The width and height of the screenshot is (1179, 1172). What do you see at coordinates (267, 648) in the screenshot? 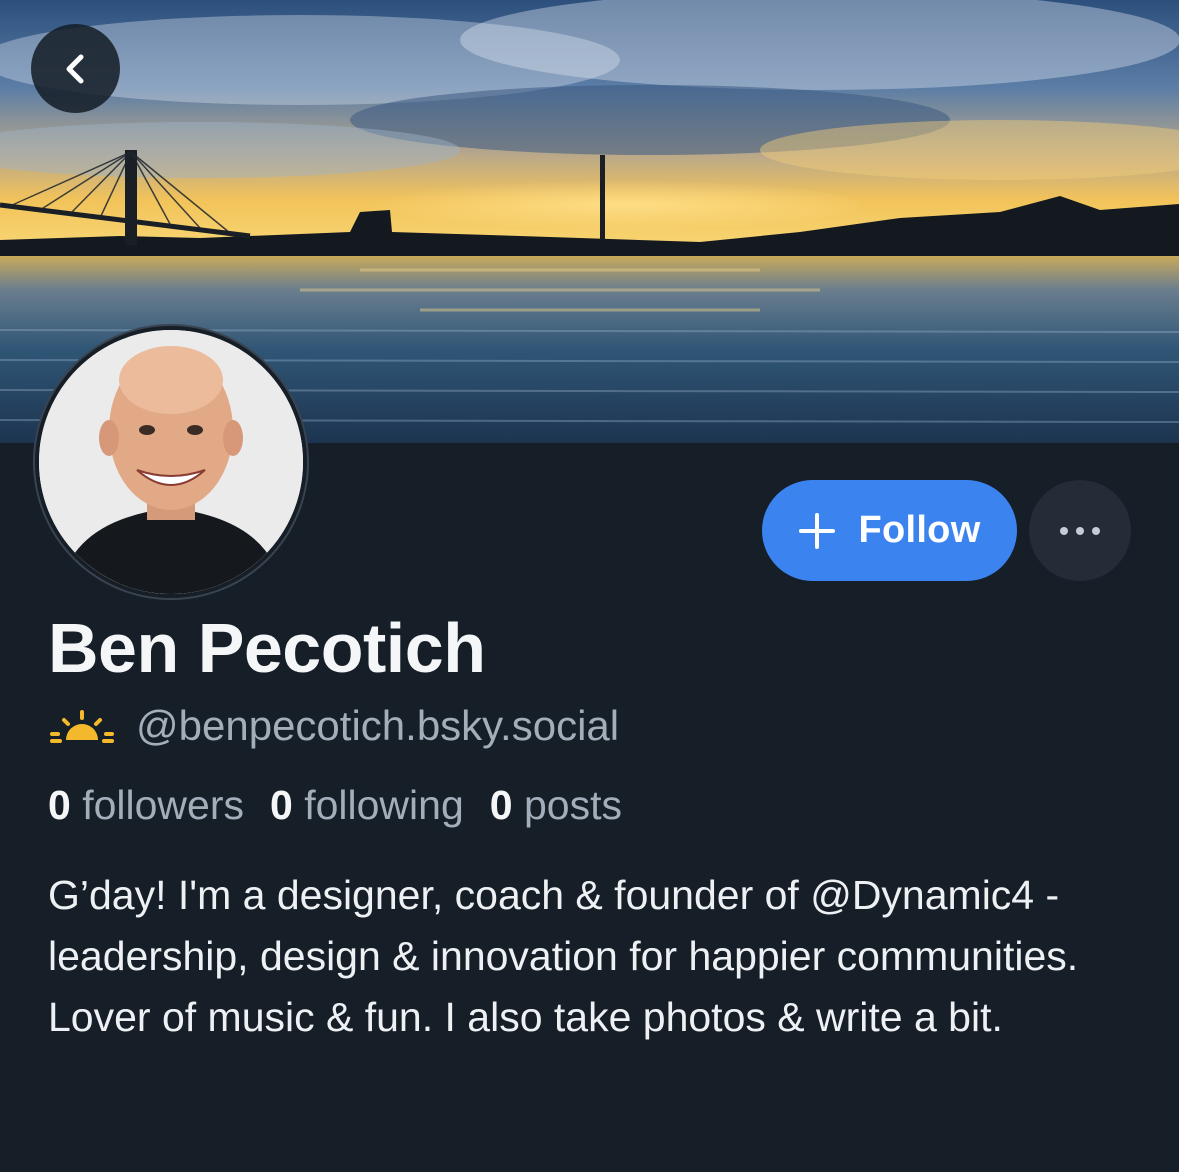
I see `display-name: Ben Pecotich` at bounding box center [267, 648].